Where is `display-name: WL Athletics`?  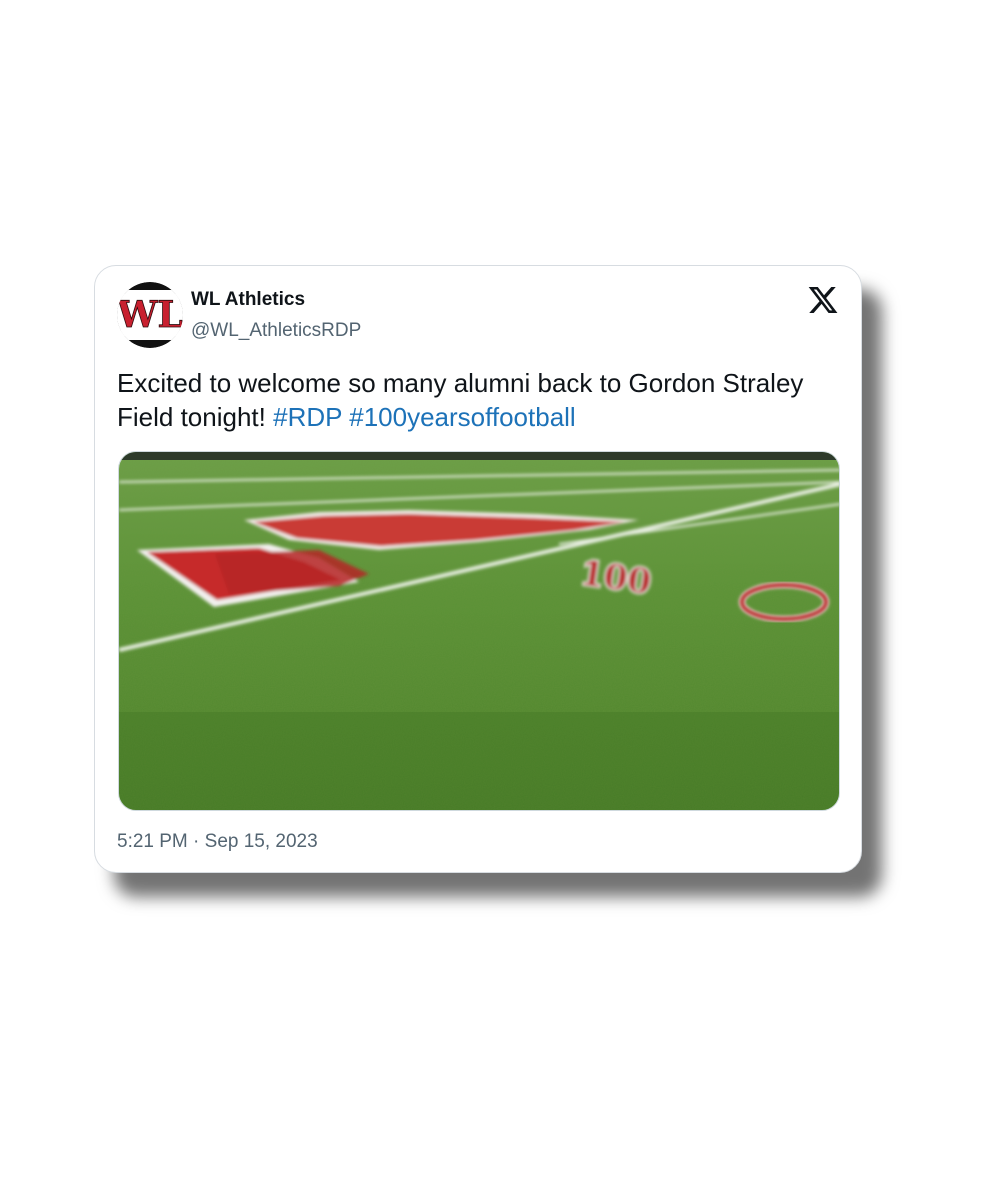 display-name: WL Athletics is located at coordinates (248, 300).